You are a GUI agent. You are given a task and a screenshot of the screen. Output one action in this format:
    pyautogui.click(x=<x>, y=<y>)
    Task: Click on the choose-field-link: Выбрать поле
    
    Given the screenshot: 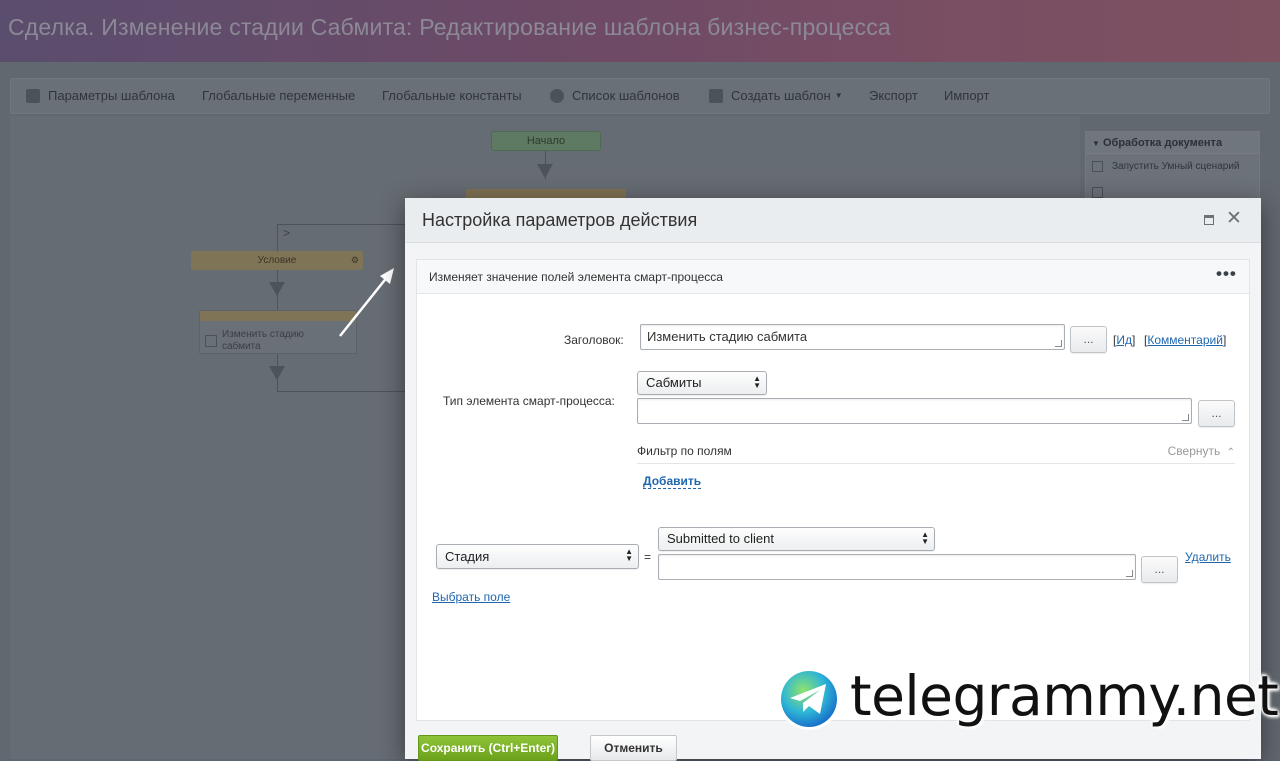 What is the action you would take?
    pyautogui.click(x=471, y=597)
    